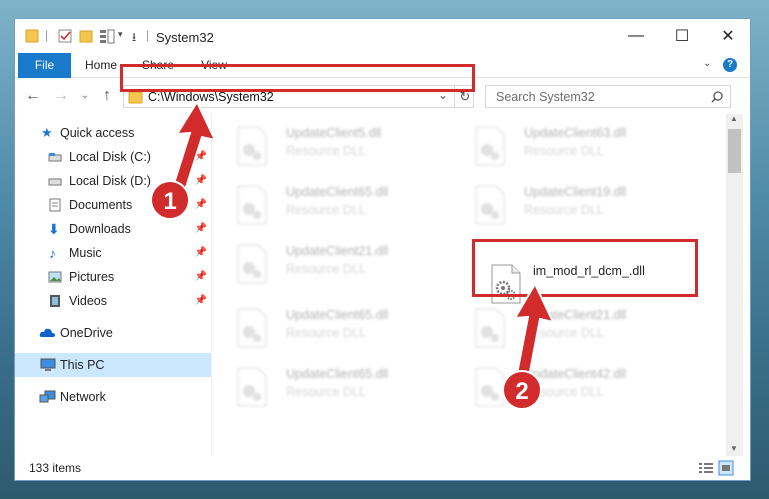 This screenshot has width=769, height=499. Describe the element at coordinates (55, 468) in the screenshot. I see `item-count: 133 items` at that location.